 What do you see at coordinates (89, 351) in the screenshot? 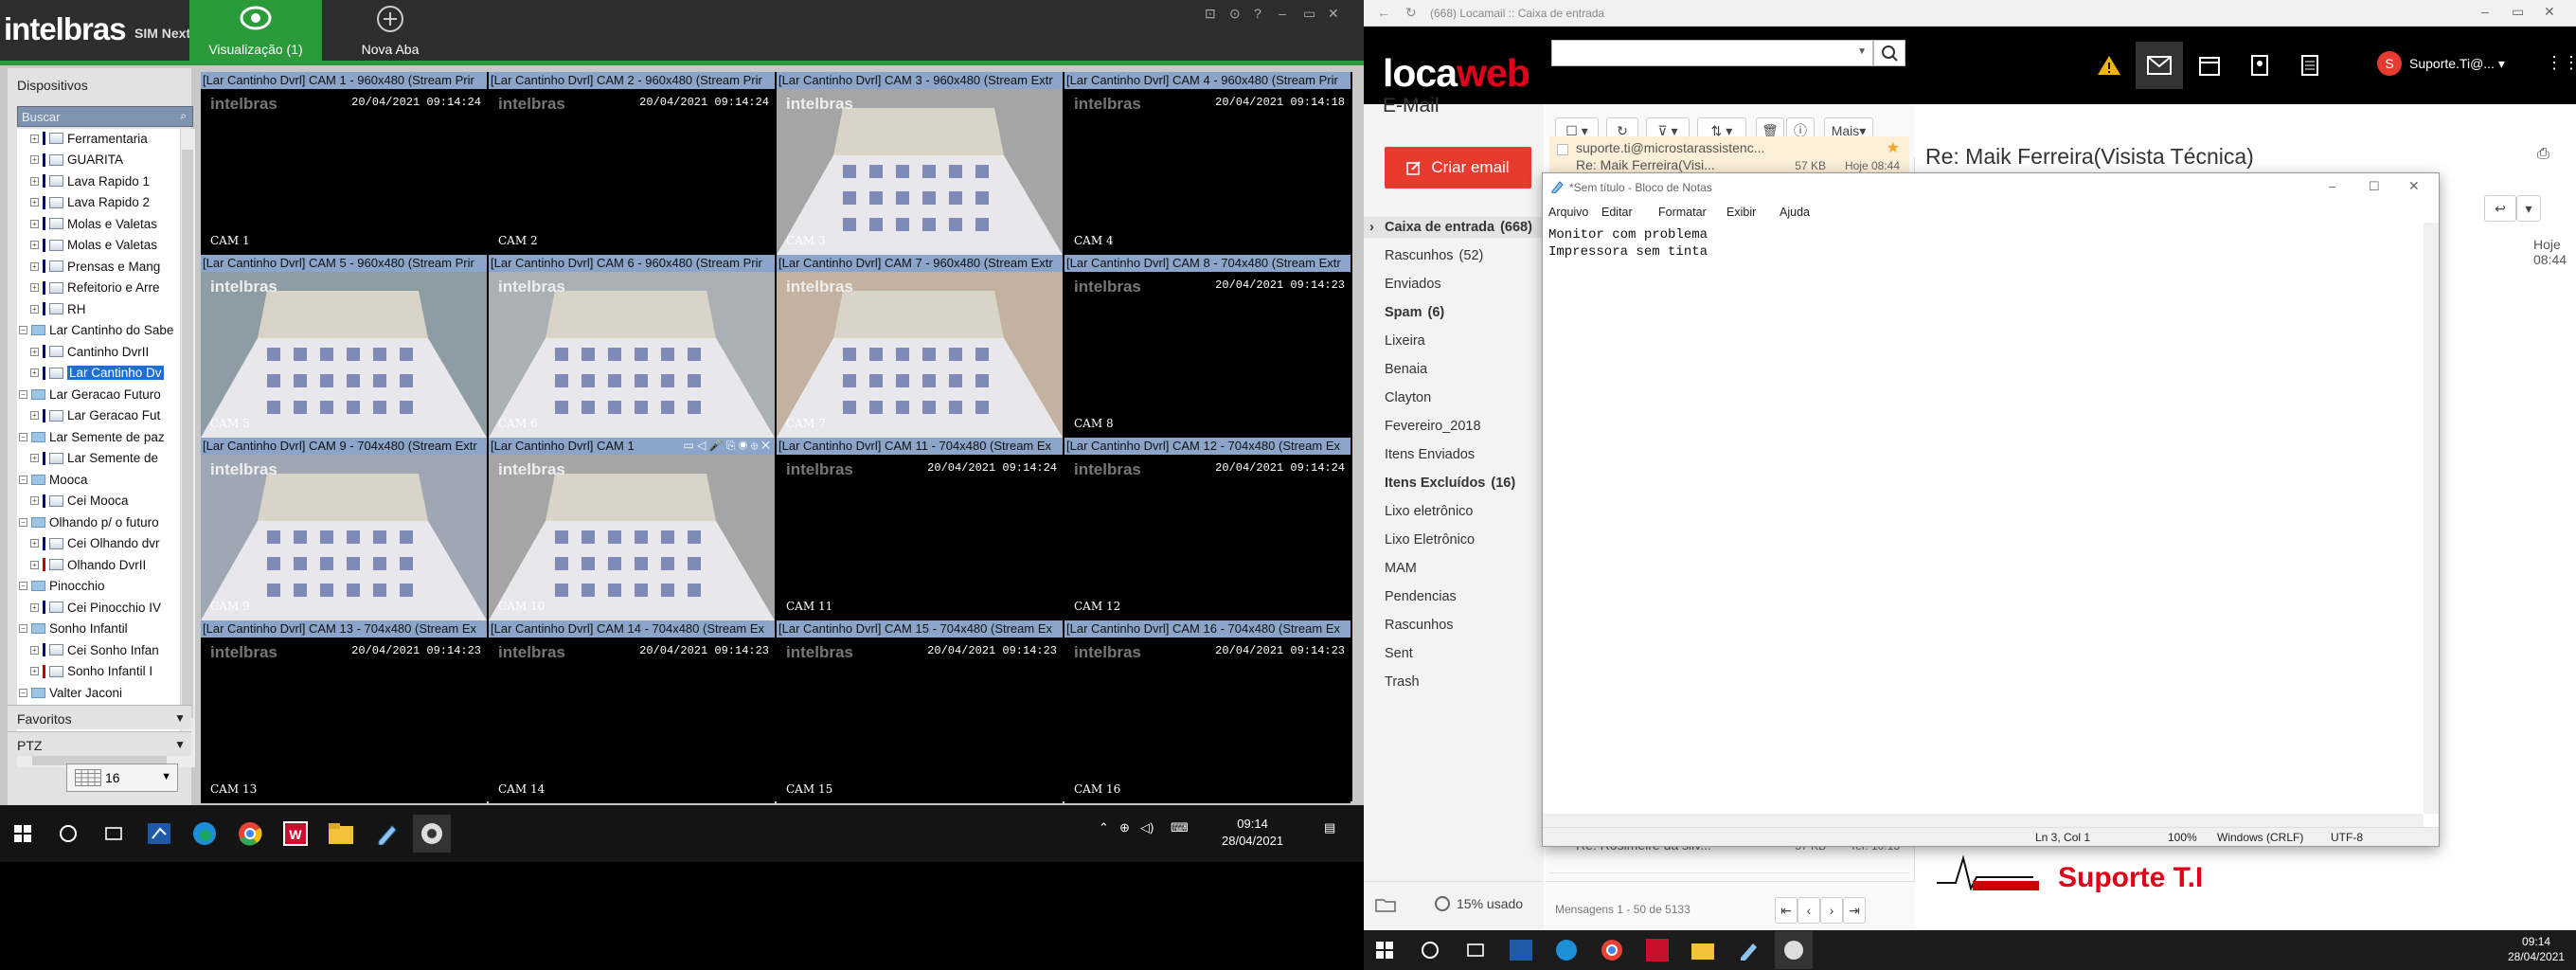
I see `tree-device: + Cantinho DvrII` at bounding box center [89, 351].